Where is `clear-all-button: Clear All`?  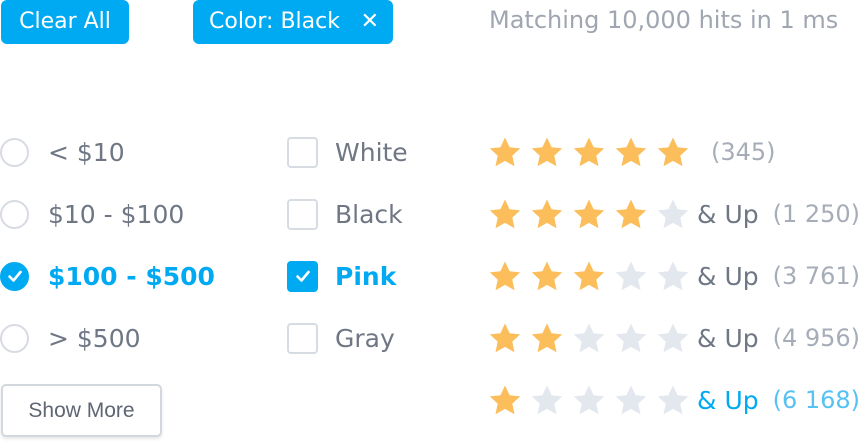
clear-all-button: Clear All is located at coordinates (65, 22).